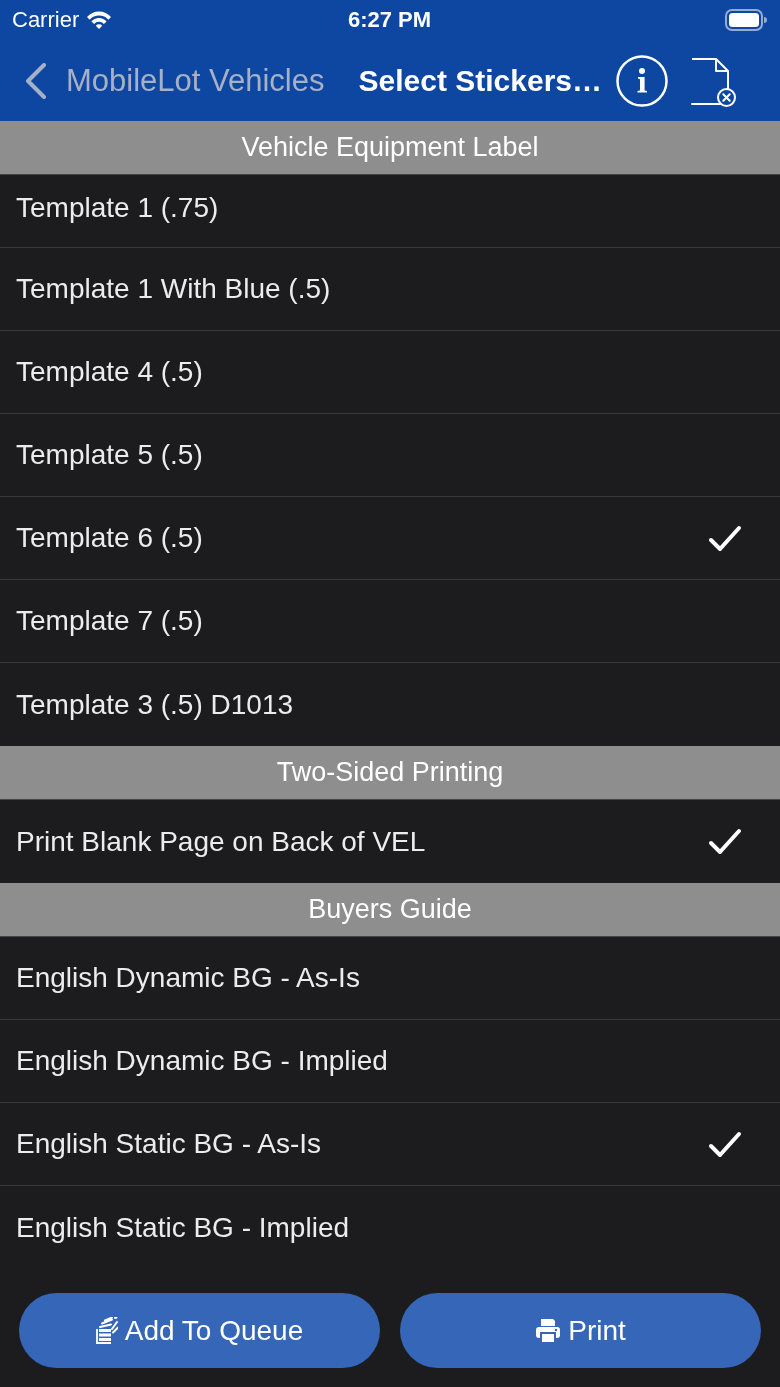 This screenshot has width=780, height=1387. Describe the element at coordinates (389, 20) in the screenshot. I see `clock-time: 6:27 PM` at that location.